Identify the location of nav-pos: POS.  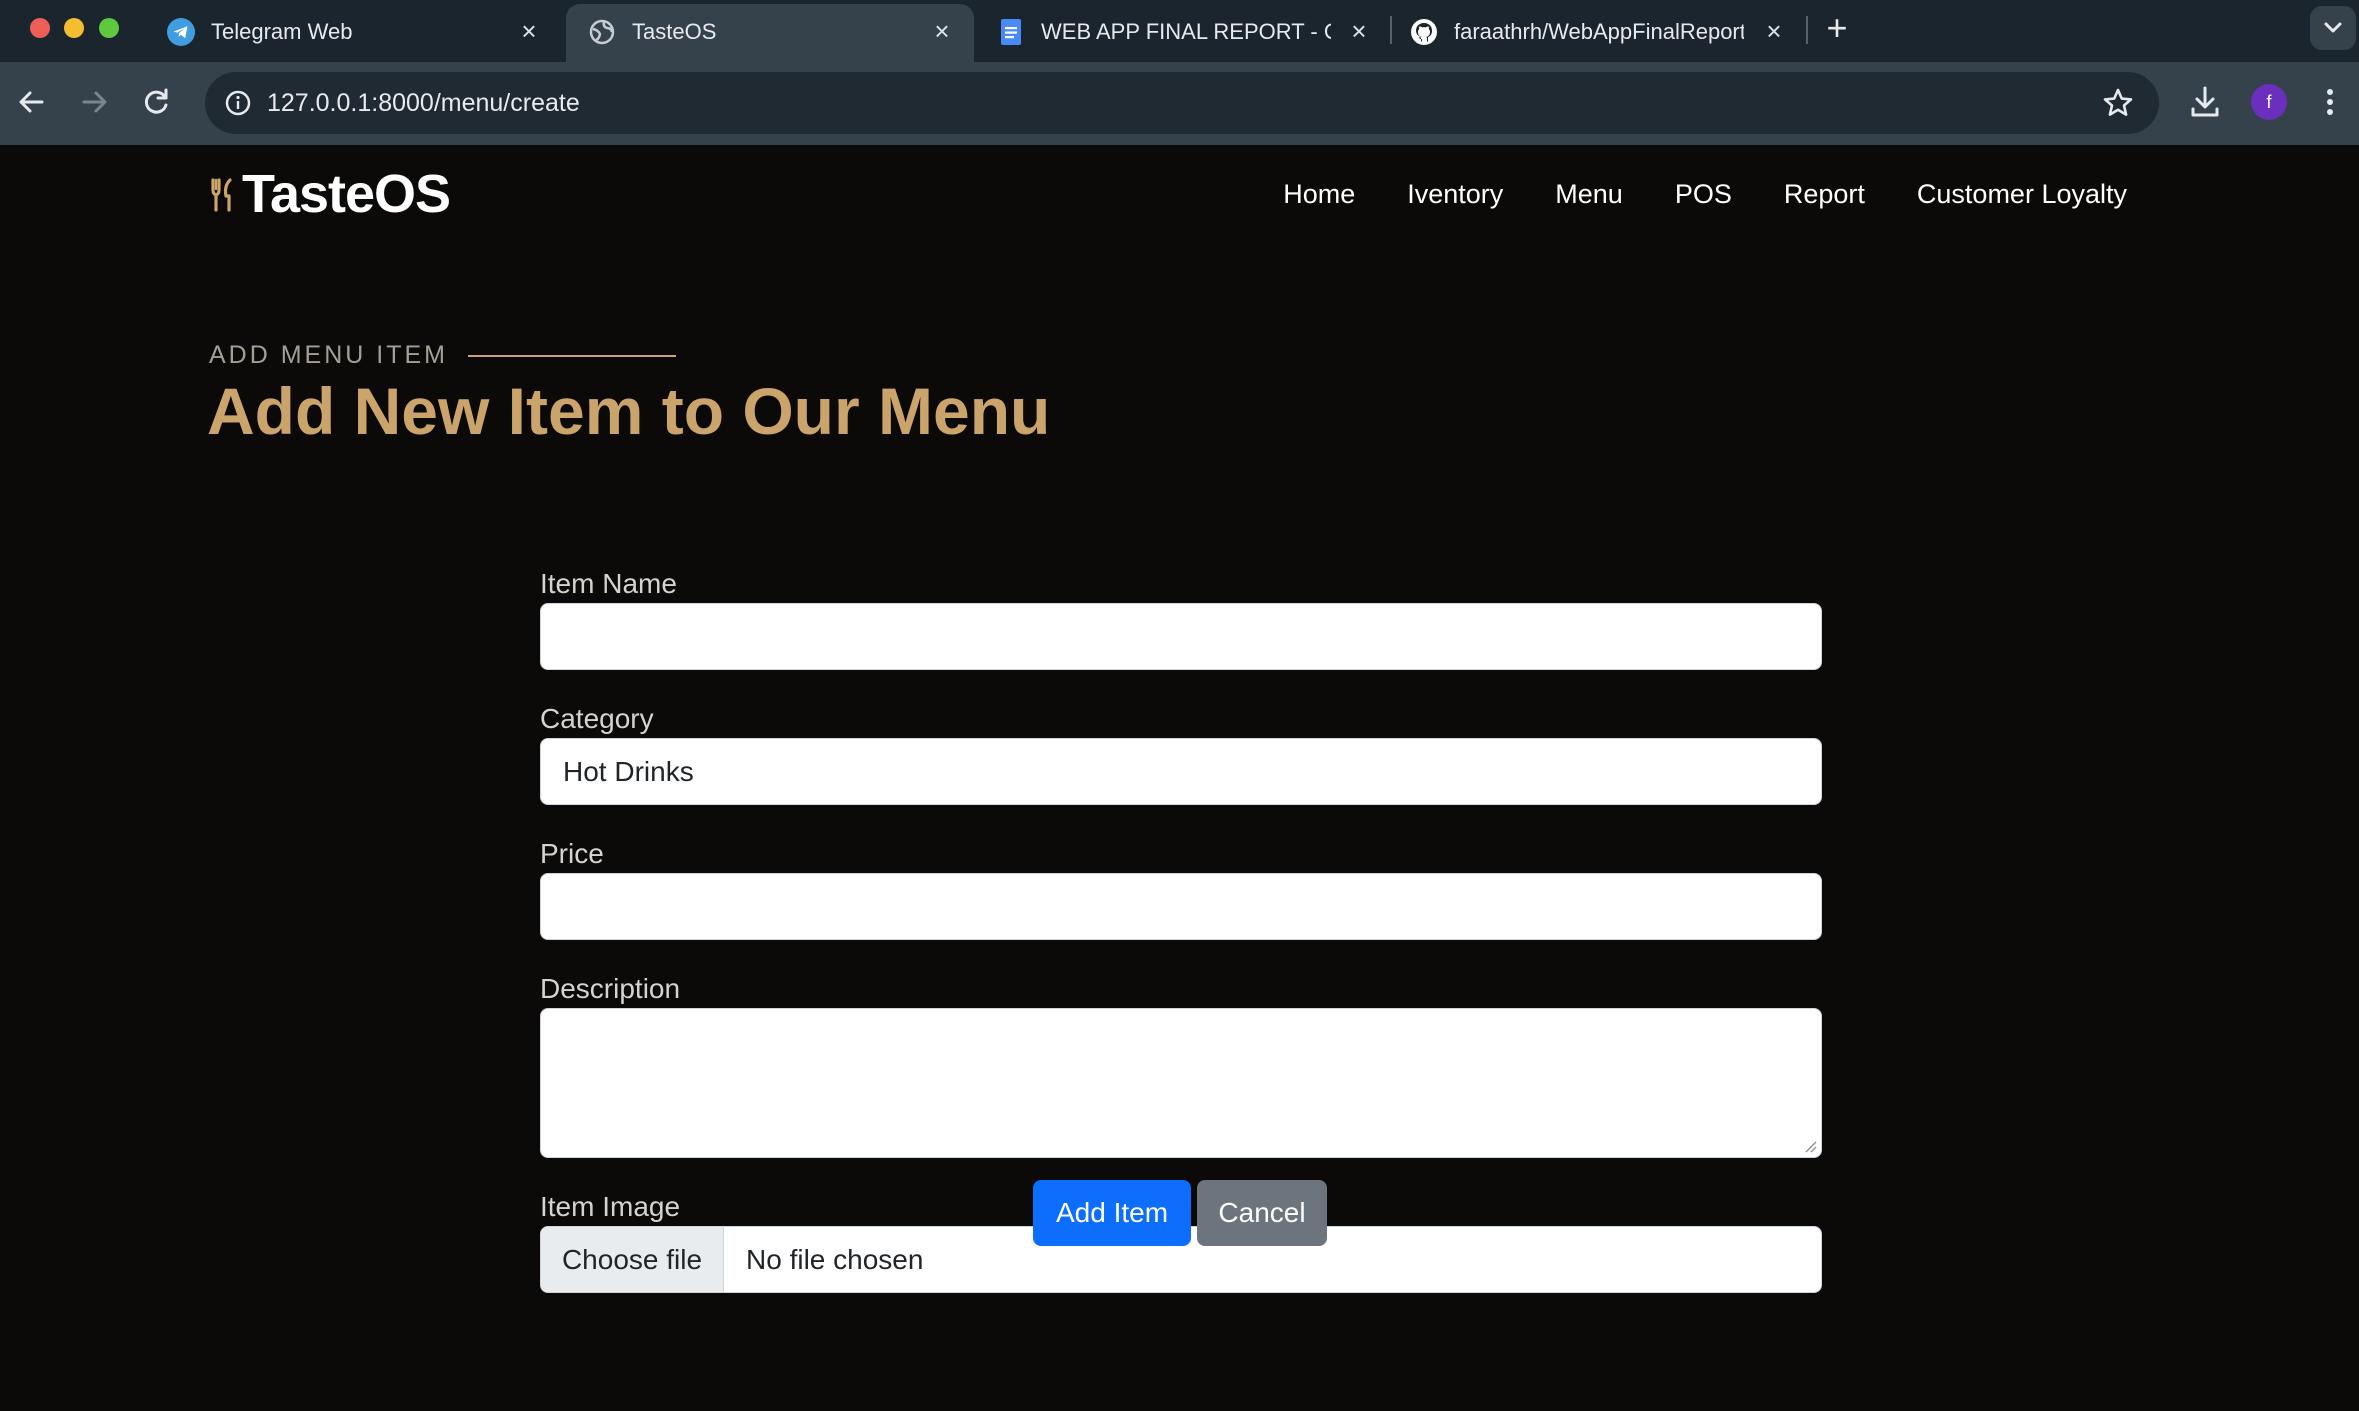
(1703, 194).